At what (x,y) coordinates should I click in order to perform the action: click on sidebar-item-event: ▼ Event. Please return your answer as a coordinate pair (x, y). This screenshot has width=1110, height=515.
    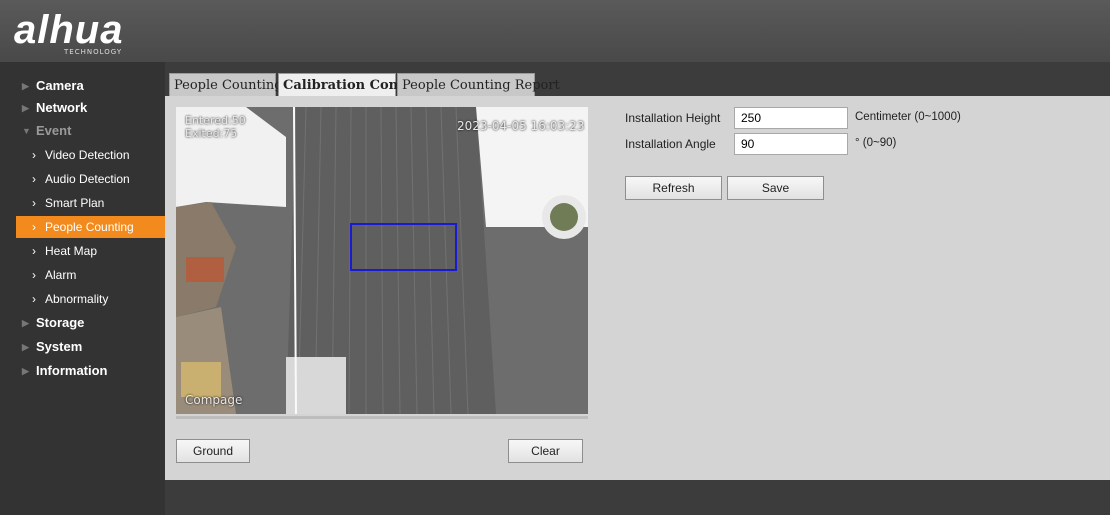
    Looking at the image, I should click on (82, 131).